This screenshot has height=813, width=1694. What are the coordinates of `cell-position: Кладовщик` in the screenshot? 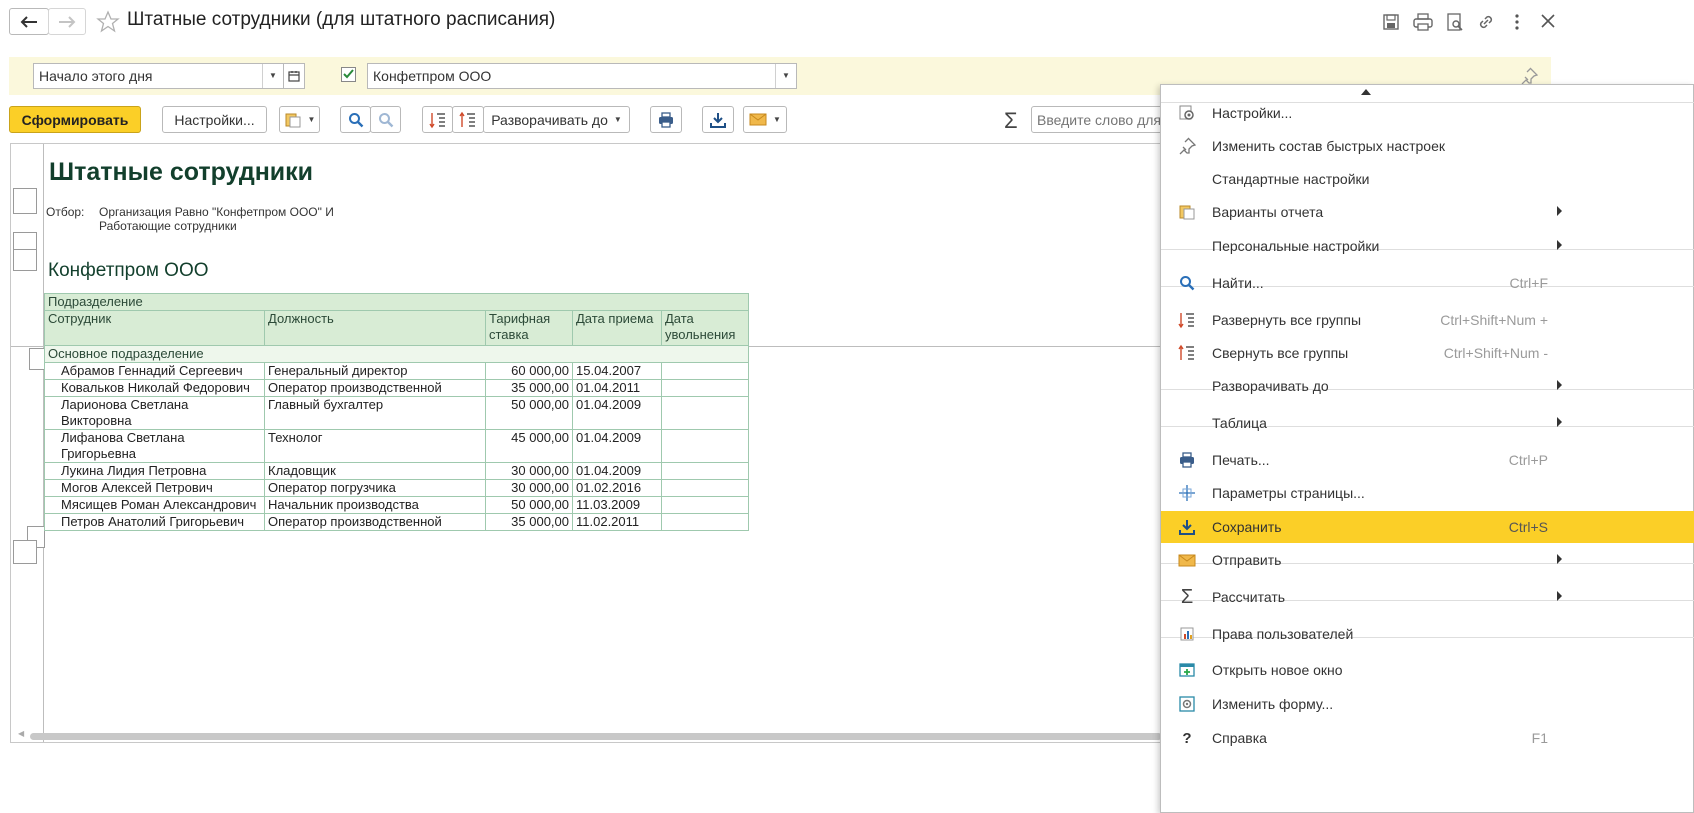 It's located at (375, 471).